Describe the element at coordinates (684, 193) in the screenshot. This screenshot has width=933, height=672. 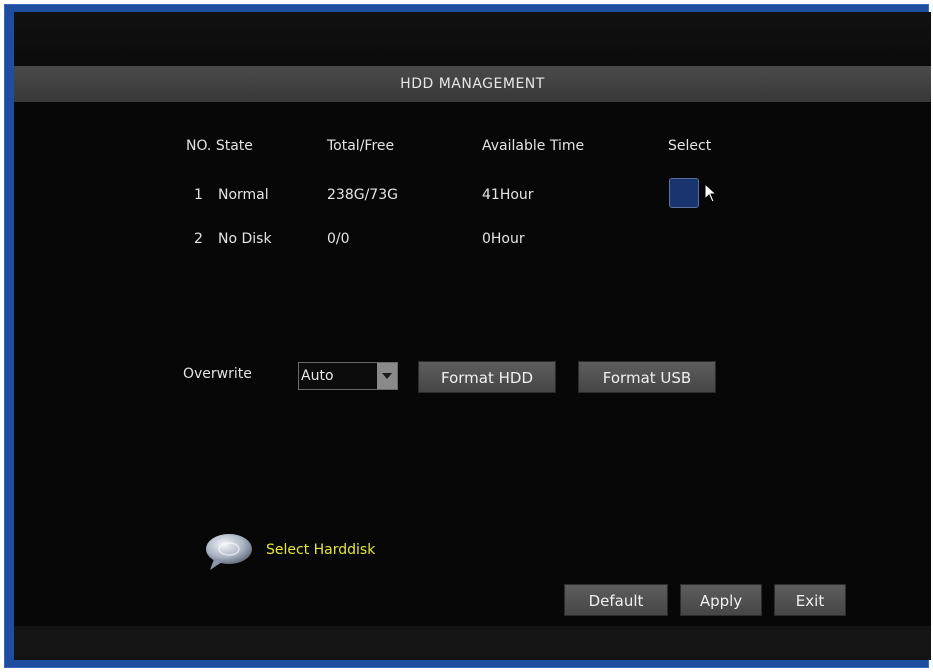
I see `row1-select-checkbox` at that location.